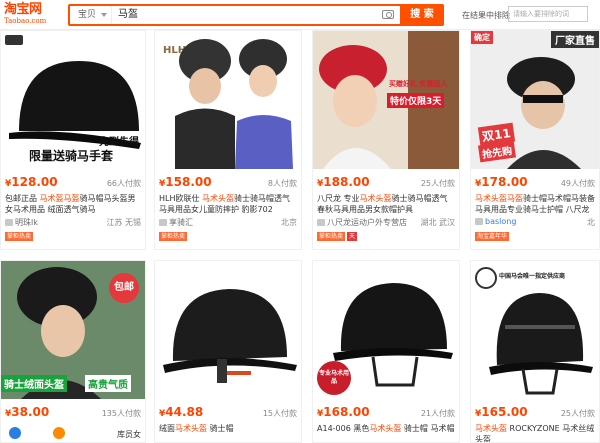 The height and width of the screenshot is (443, 600). I want to click on product-image: 中国马会唯一指定供应商, so click(535, 330).